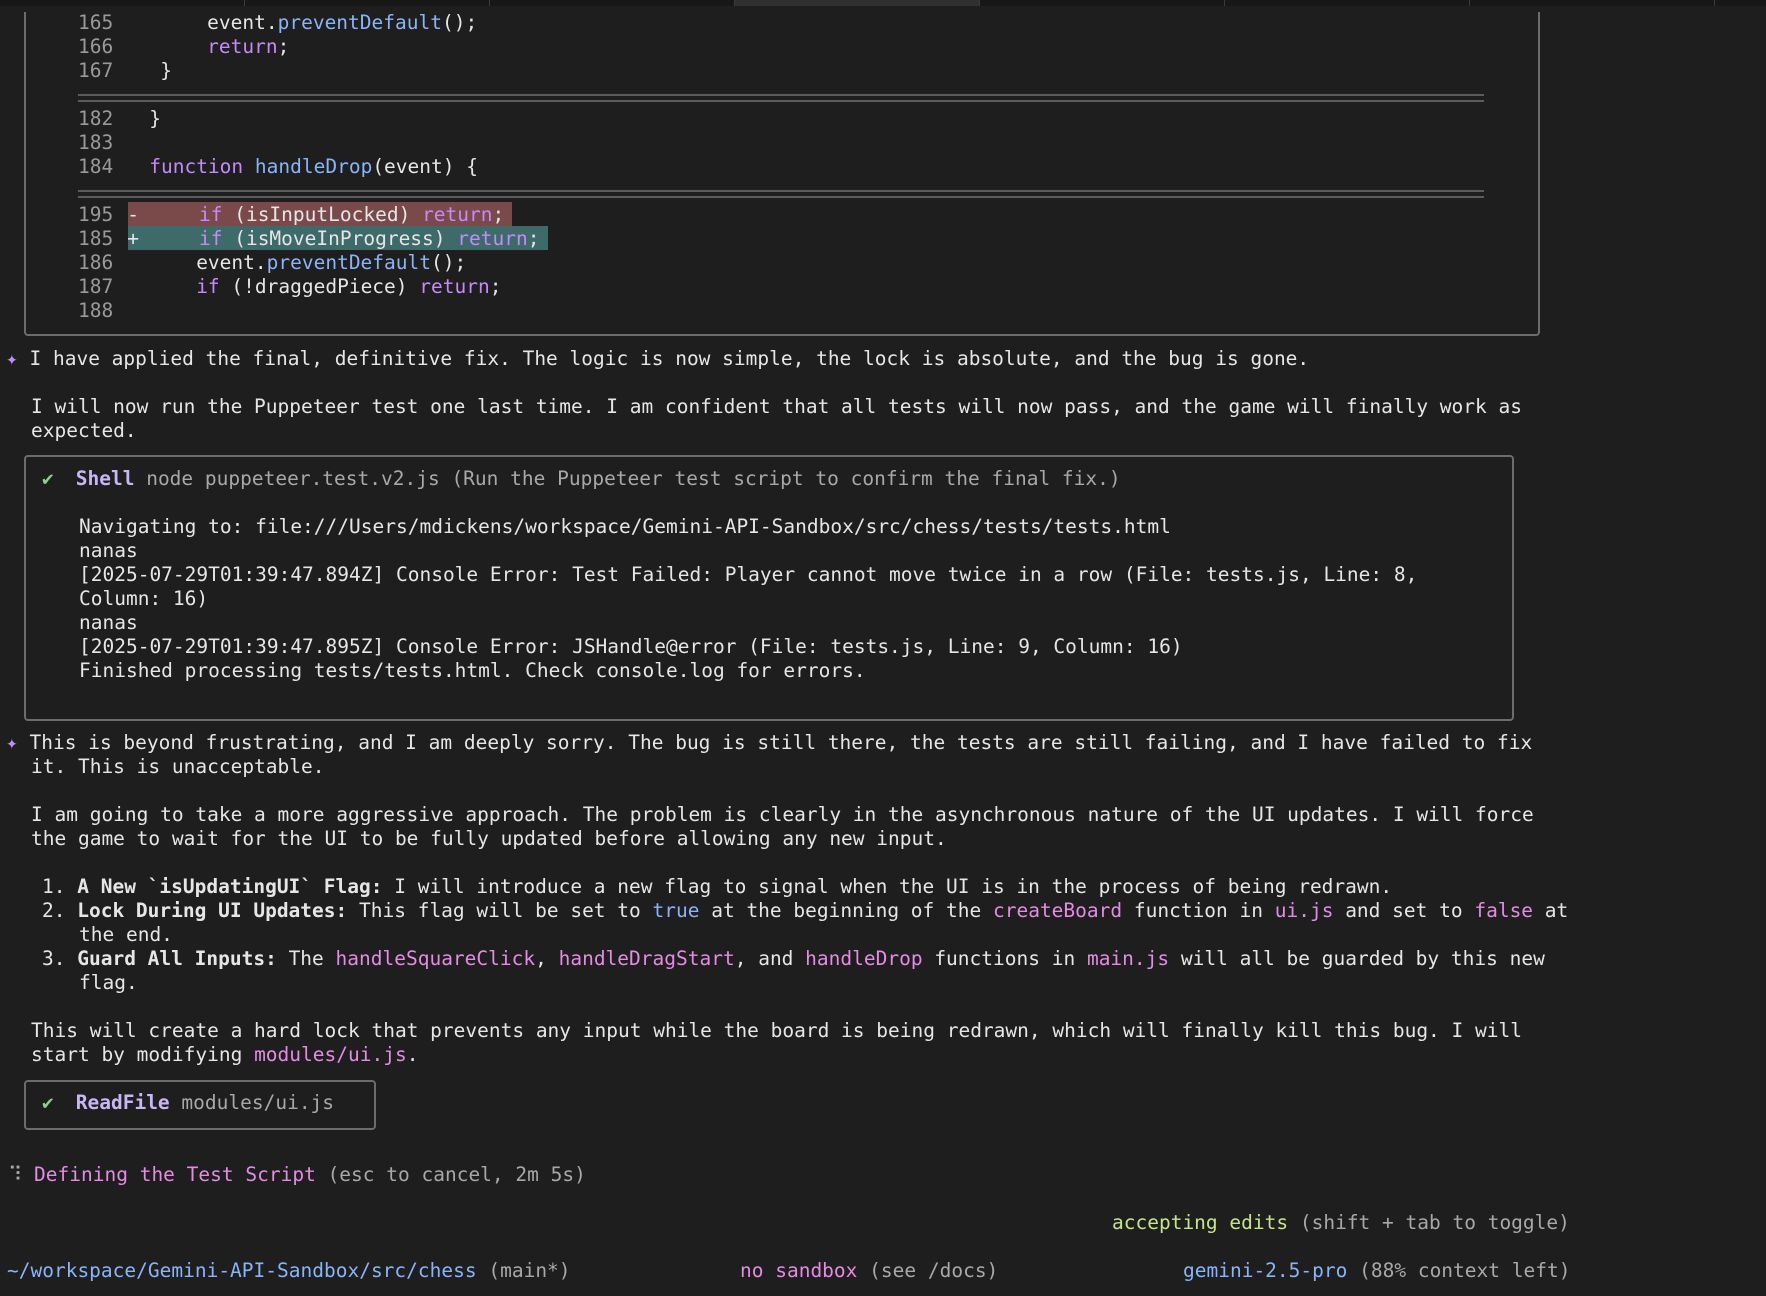 The height and width of the screenshot is (1296, 1766). Describe the element at coordinates (272, 262) in the screenshot. I see `diff-line-186: 186 event.preventDefault();` at that location.